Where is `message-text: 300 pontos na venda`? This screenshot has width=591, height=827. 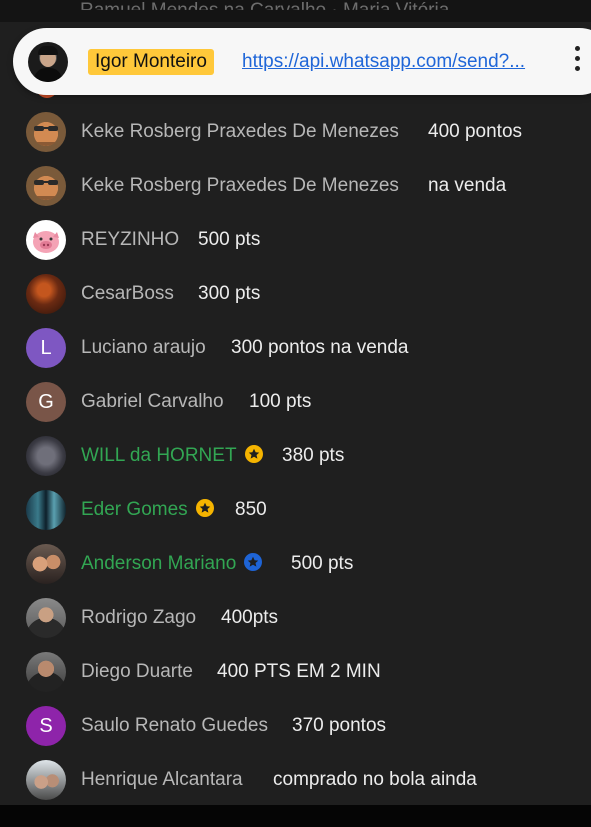 message-text: 300 pontos na venda is located at coordinates (320, 347).